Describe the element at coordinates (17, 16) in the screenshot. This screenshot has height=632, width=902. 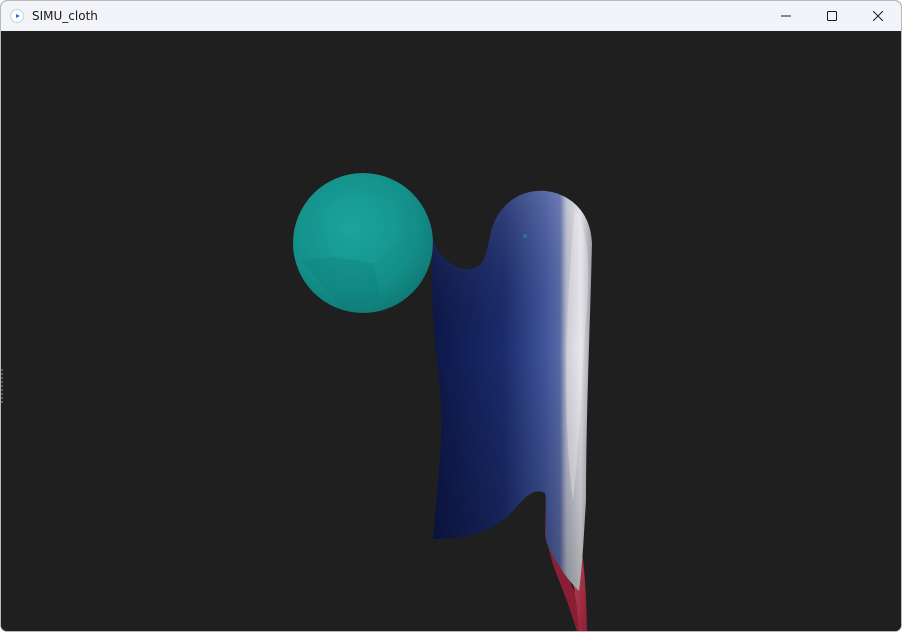
I see `app-play-icon` at that location.